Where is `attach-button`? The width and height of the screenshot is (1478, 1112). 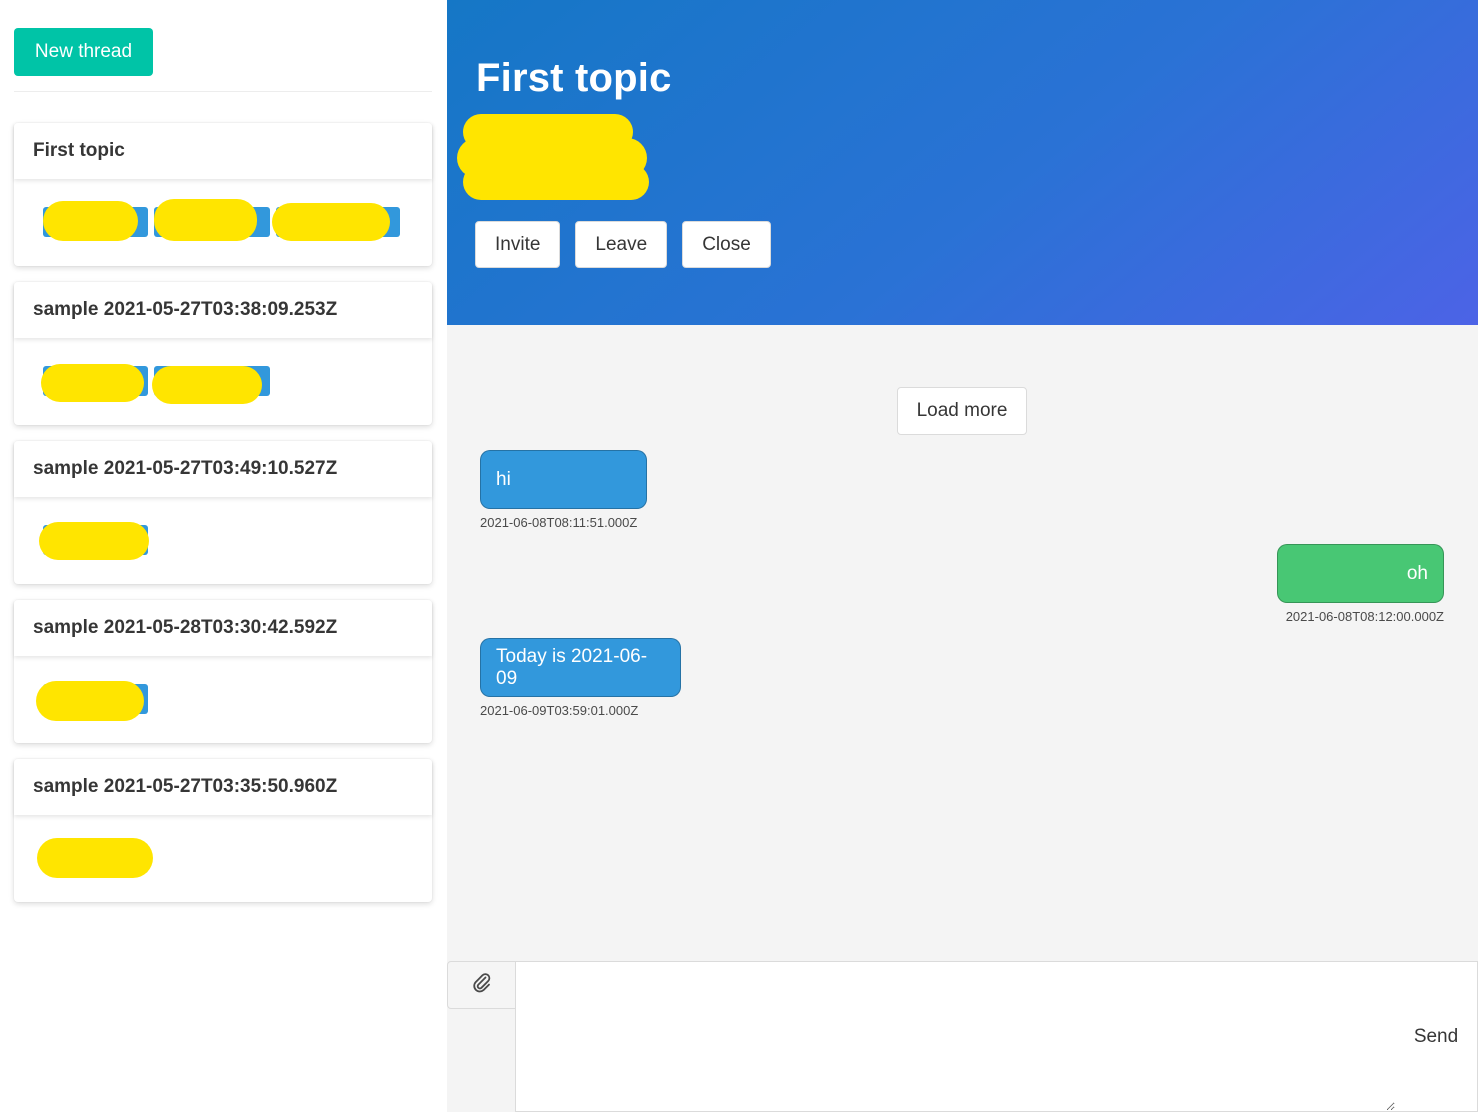 attach-button is located at coordinates (481, 985).